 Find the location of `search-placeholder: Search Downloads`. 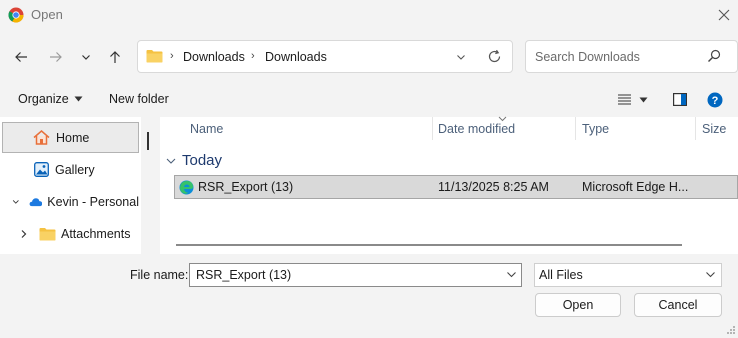

search-placeholder: Search Downloads is located at coordinates (587, 57).